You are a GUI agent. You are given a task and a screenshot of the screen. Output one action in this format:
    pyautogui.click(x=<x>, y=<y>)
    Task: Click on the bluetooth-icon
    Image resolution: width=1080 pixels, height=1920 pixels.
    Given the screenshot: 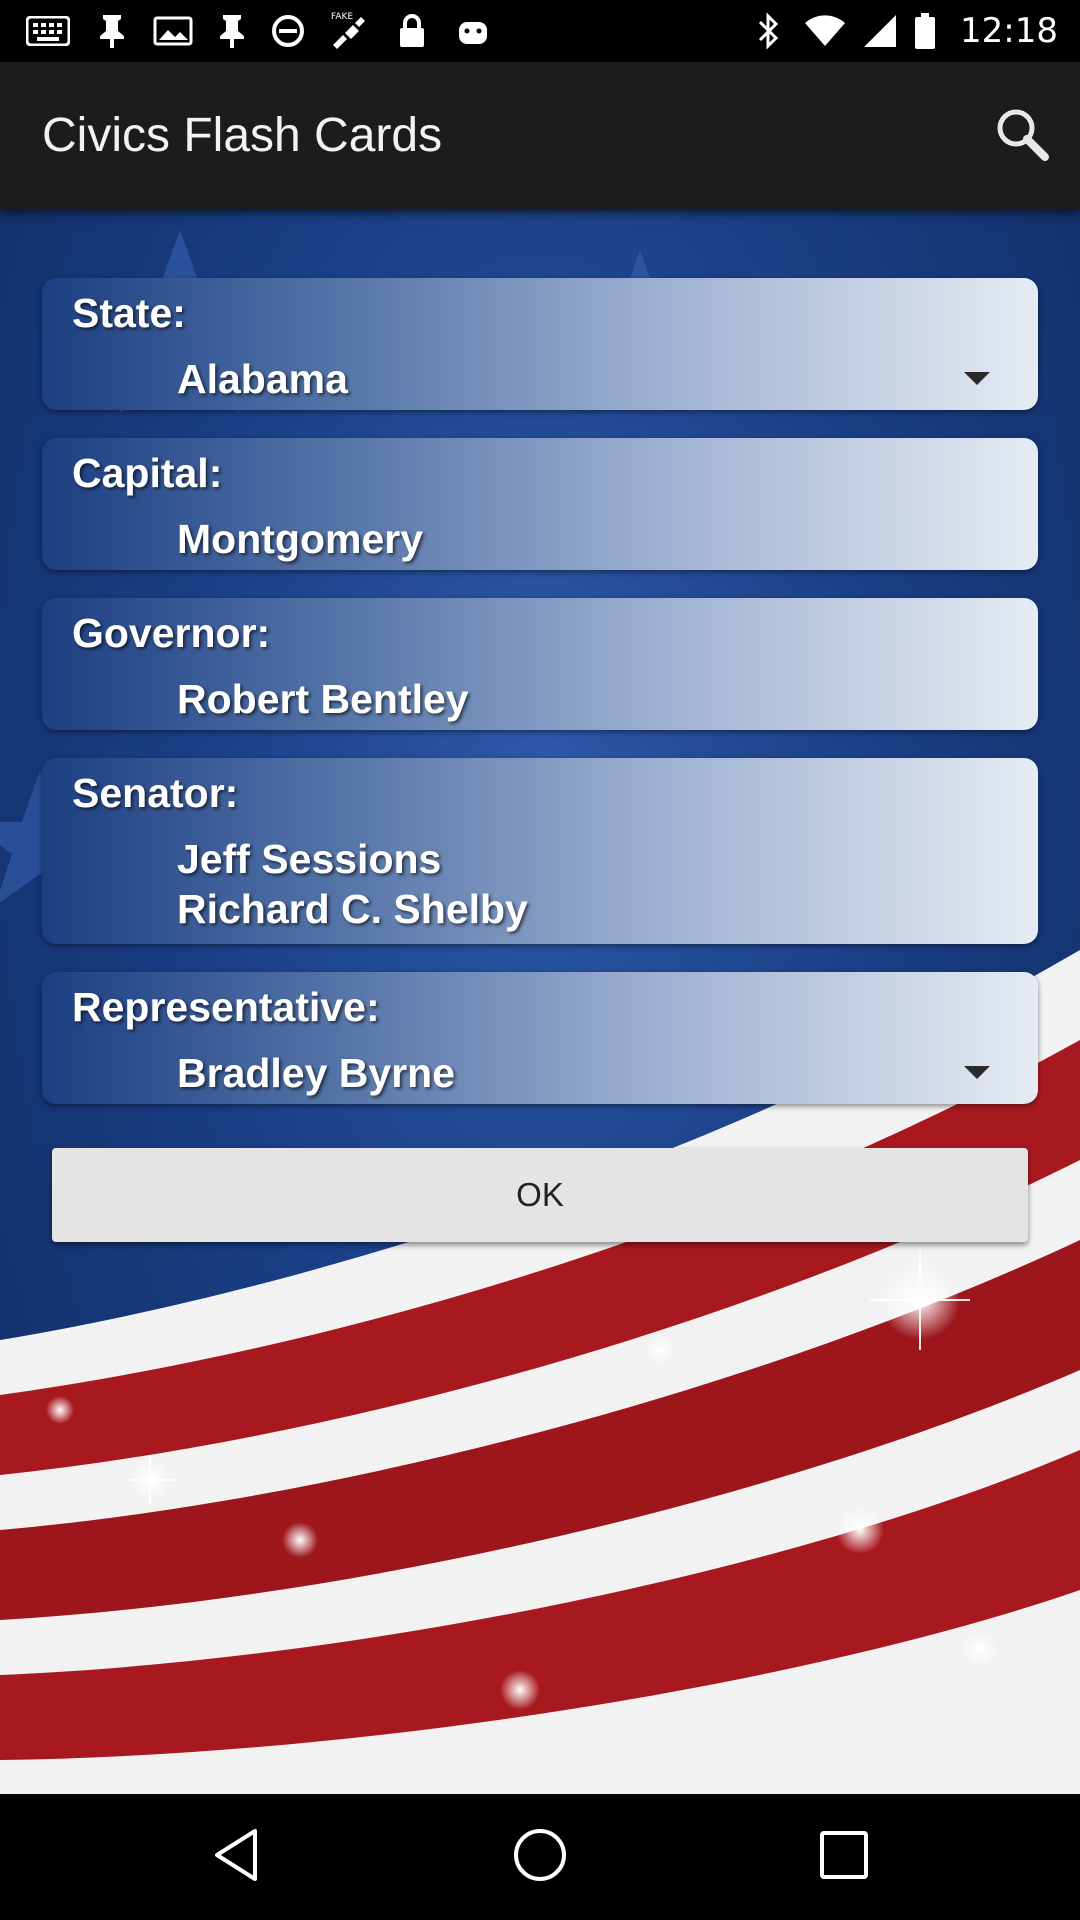 What is the action you would take?
    pyautogui.click(x=769, y=31)
    